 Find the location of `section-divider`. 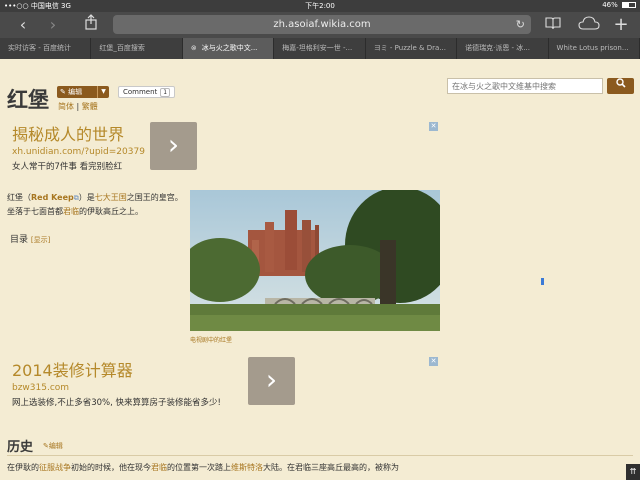

section-divider is located at coordinates (320, 455).